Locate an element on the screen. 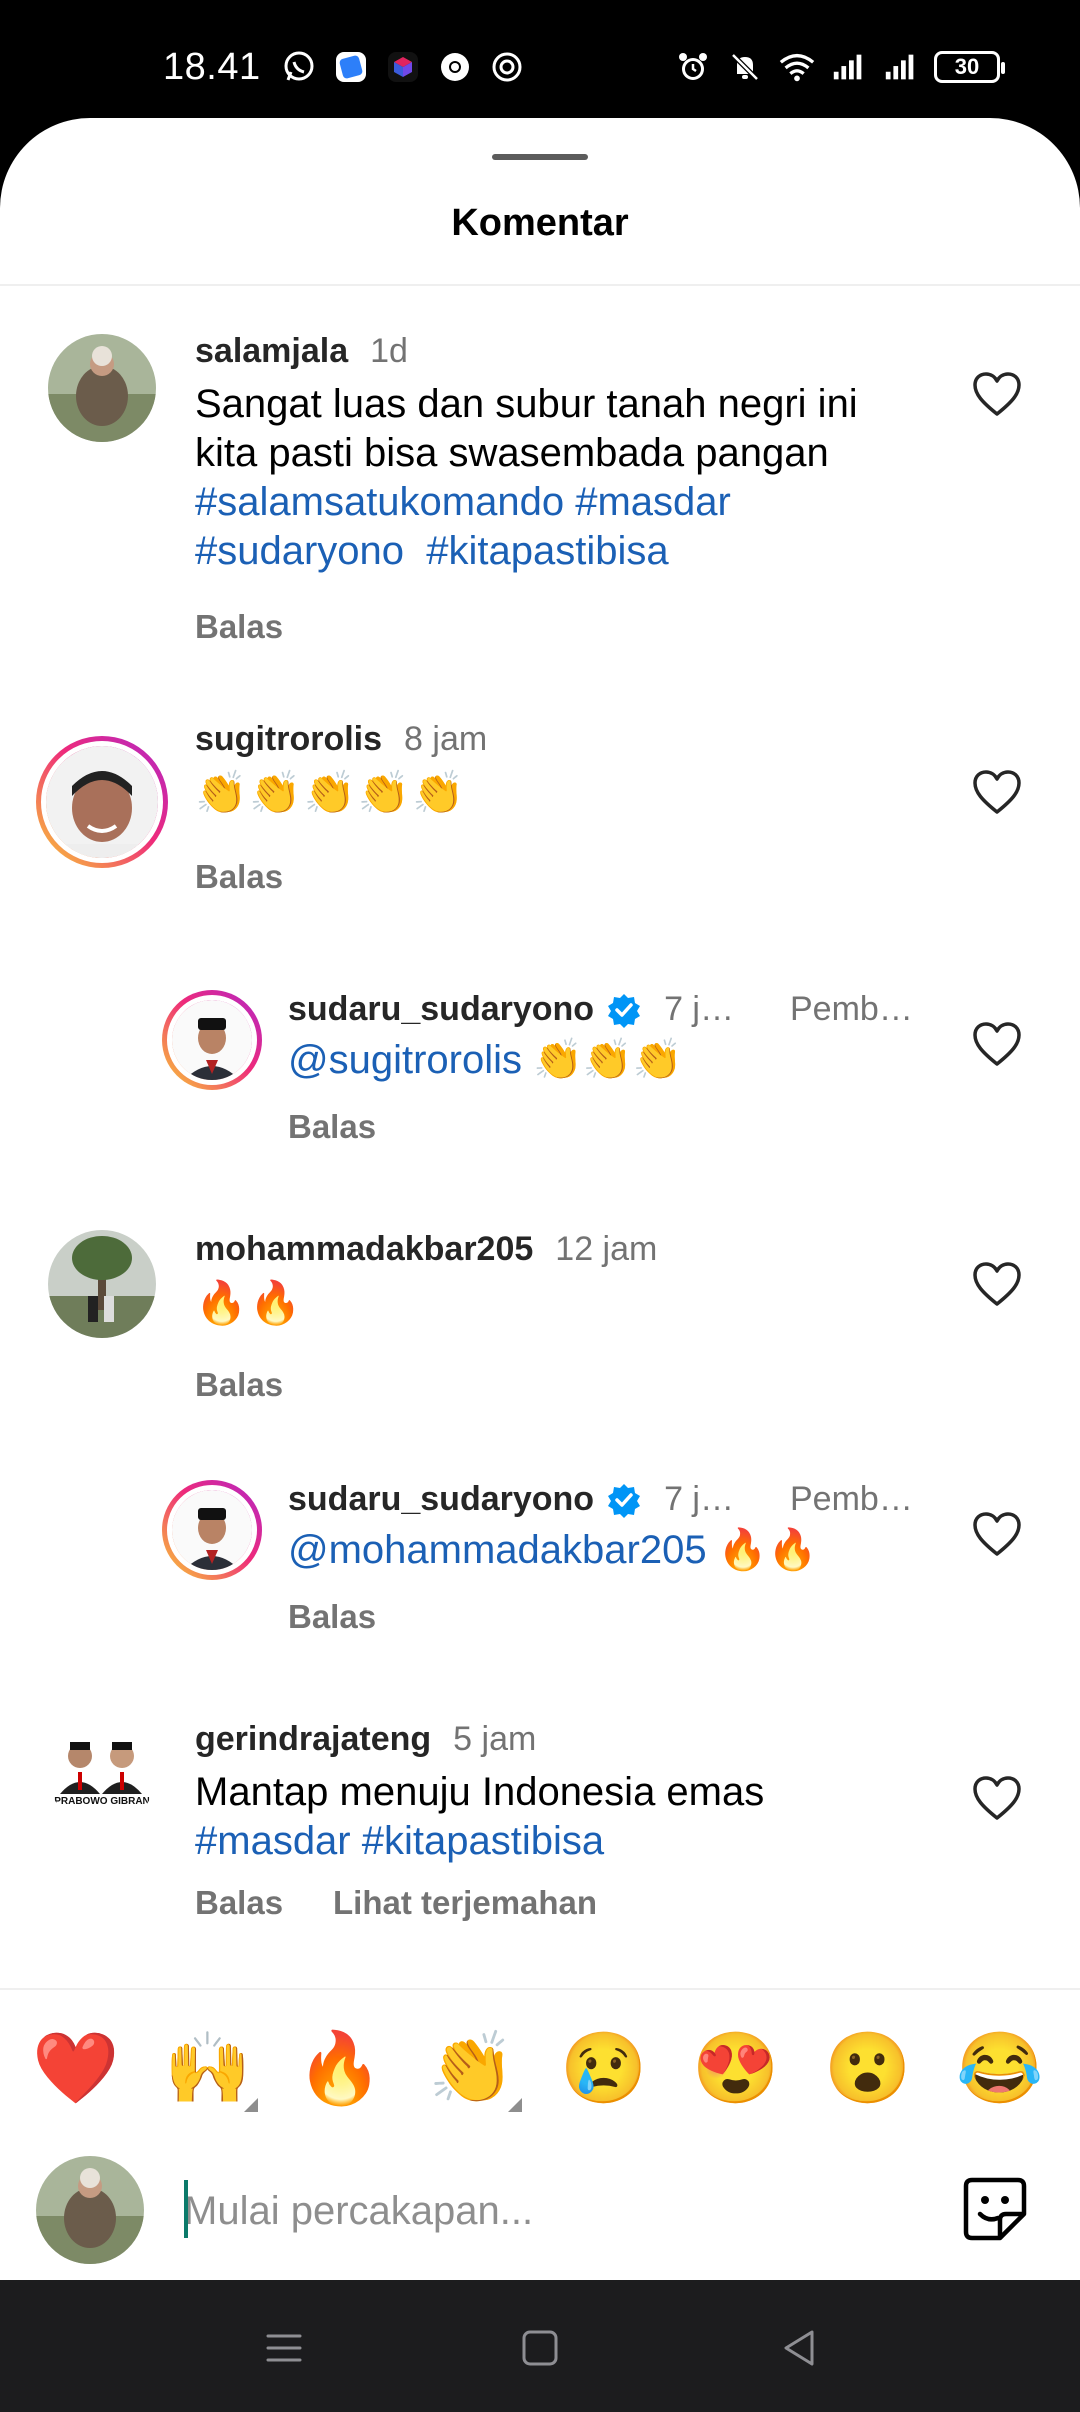 The width and height of the screenshot is (1080, 2412). threads-icon is located at coordinates (507, 67).